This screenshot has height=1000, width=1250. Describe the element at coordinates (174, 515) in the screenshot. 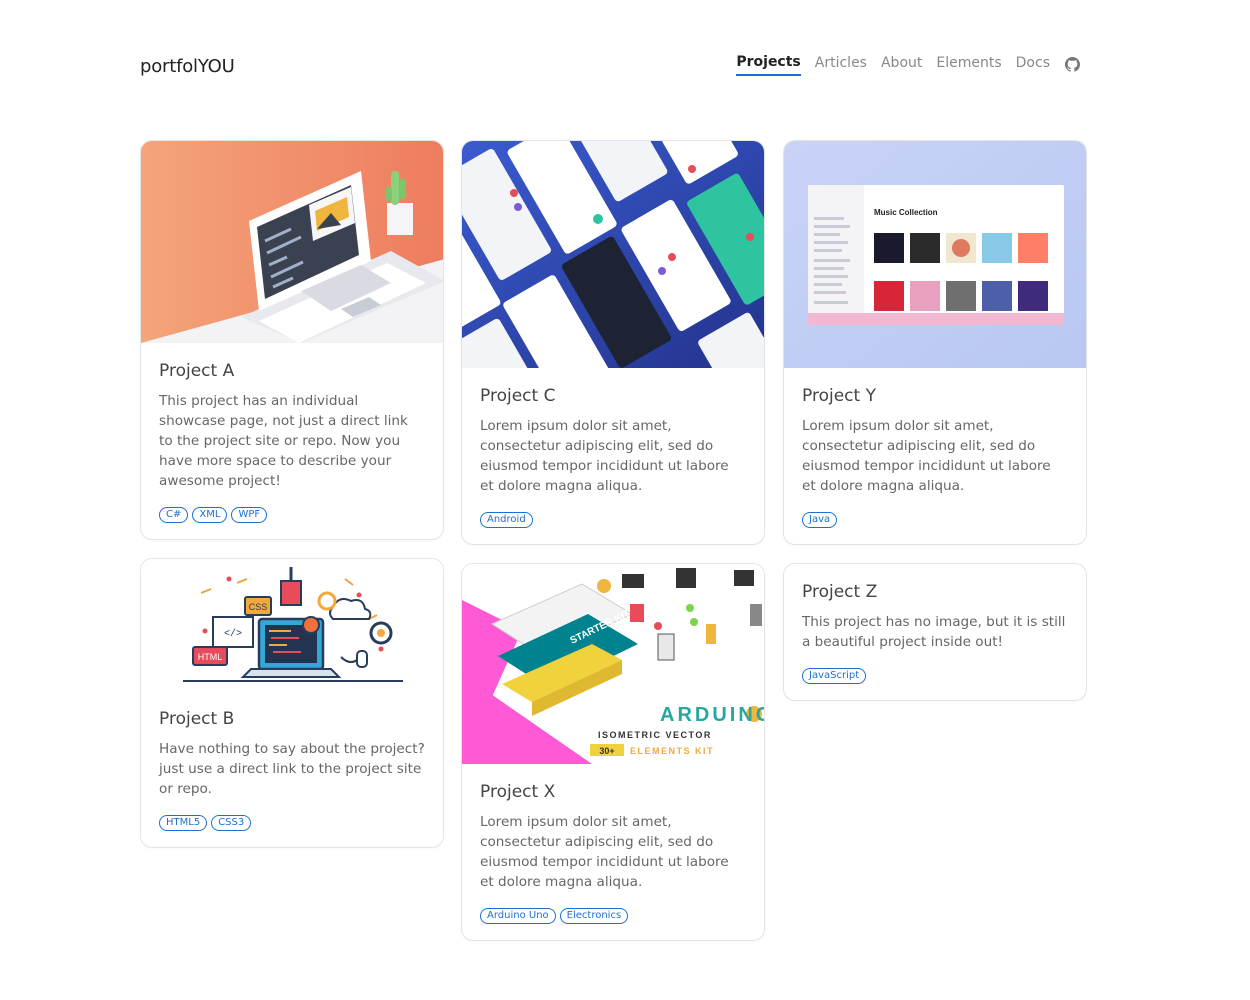

I see `tag-csharp: C#` at that location.